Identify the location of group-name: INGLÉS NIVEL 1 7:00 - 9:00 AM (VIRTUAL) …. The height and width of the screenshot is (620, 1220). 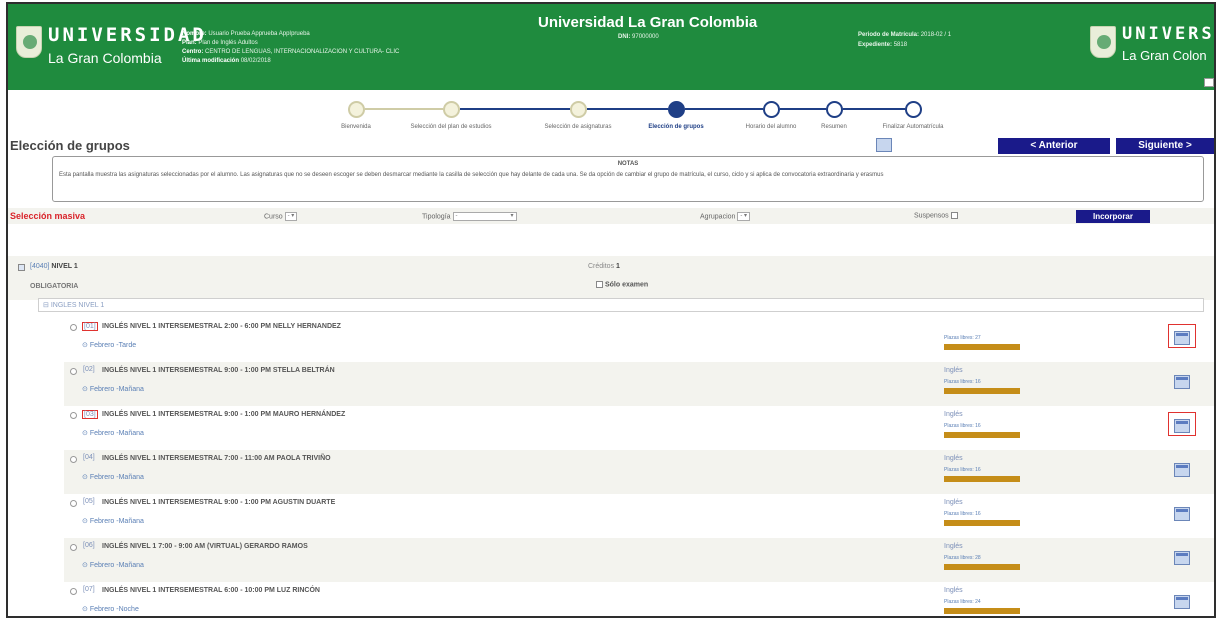
(205, 546).